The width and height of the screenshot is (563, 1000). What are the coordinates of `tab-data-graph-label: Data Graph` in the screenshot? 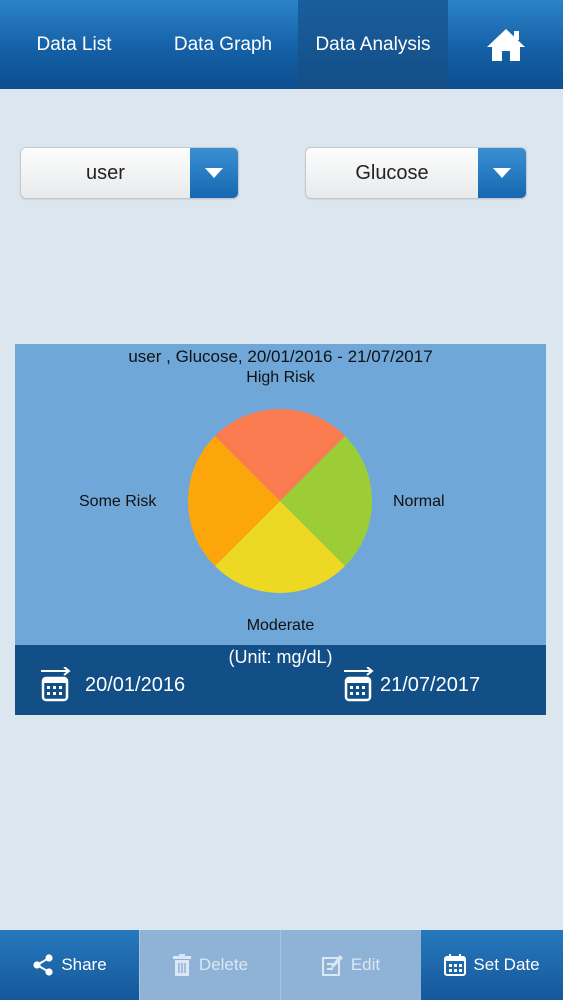 It's located at (223, 44).